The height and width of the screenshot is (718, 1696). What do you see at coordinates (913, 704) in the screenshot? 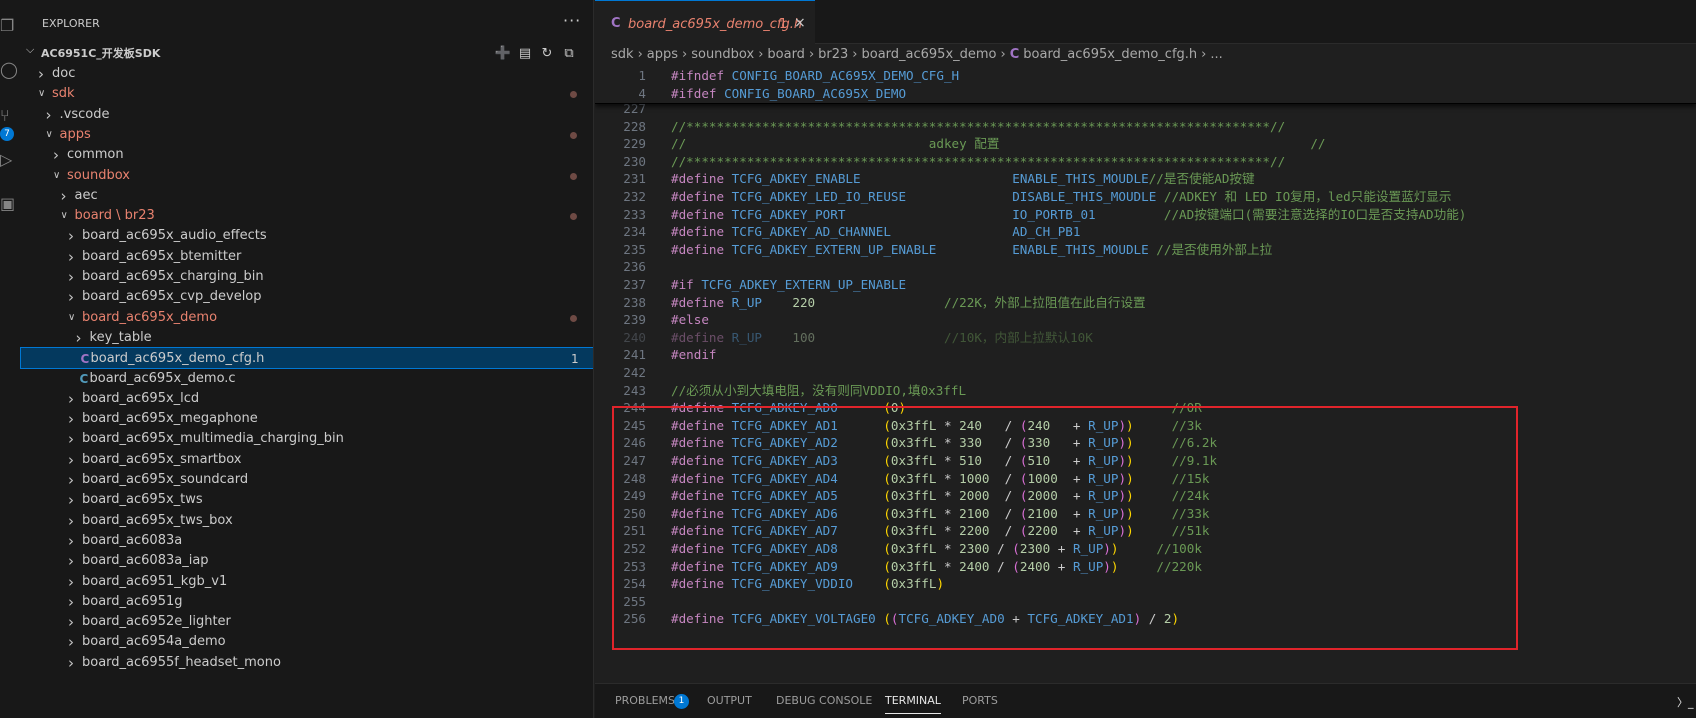
I see `tab-terminal: TERMINAL` at bounding box center [913, 704].